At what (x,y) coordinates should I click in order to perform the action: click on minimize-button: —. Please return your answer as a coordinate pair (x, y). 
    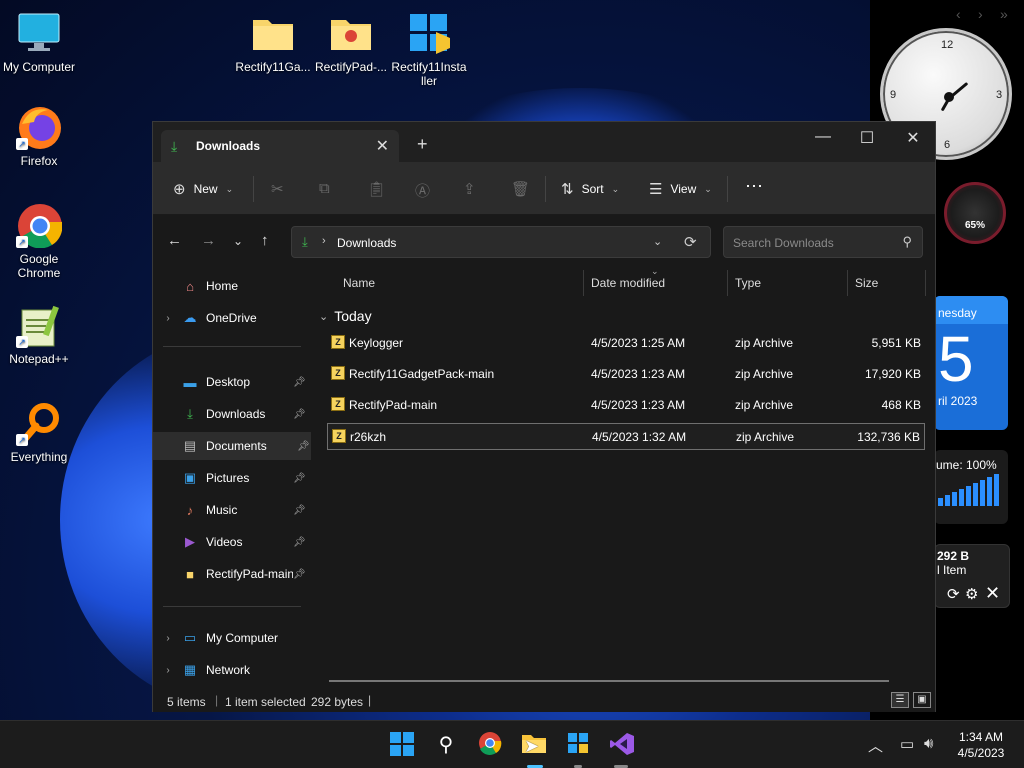
    Looking at the image, I should click on (823, 137).